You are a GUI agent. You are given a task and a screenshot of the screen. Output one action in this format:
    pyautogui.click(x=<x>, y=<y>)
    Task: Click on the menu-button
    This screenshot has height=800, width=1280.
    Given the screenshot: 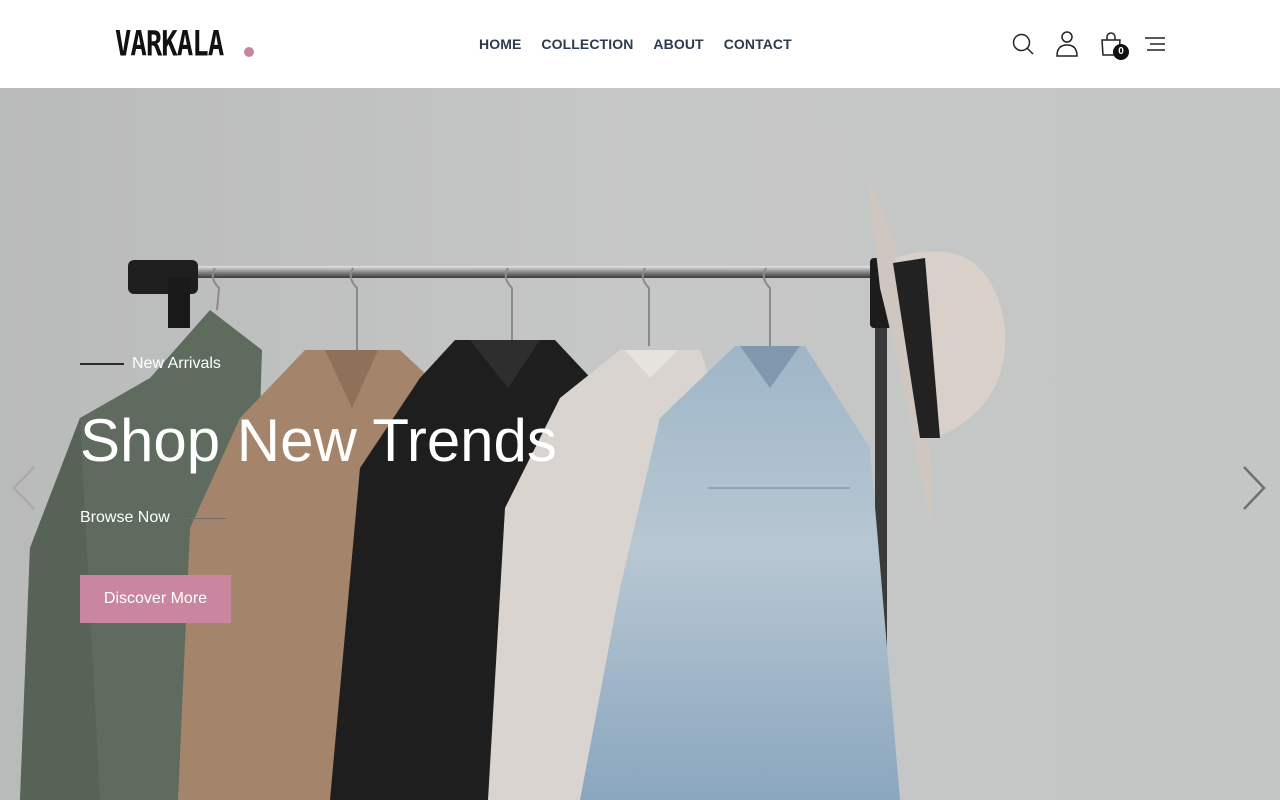 What is the action you would take?
    pyautogui.click(x=1155, y=44)
    